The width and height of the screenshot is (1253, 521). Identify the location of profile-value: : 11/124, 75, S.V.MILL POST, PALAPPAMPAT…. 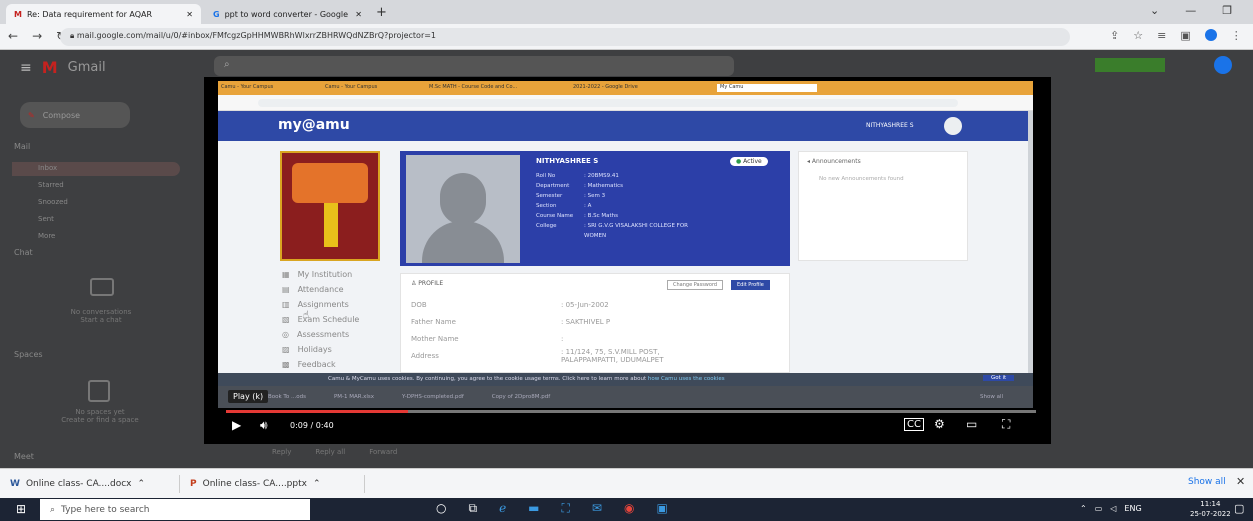
(612, 355).